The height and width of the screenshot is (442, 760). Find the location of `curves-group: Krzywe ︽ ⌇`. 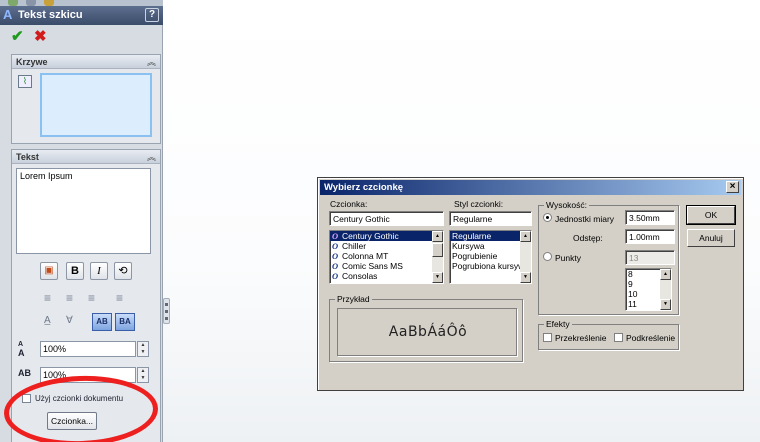

curves-group: Krzywe ︽ ⌇ is located at coordinates (86, 99).